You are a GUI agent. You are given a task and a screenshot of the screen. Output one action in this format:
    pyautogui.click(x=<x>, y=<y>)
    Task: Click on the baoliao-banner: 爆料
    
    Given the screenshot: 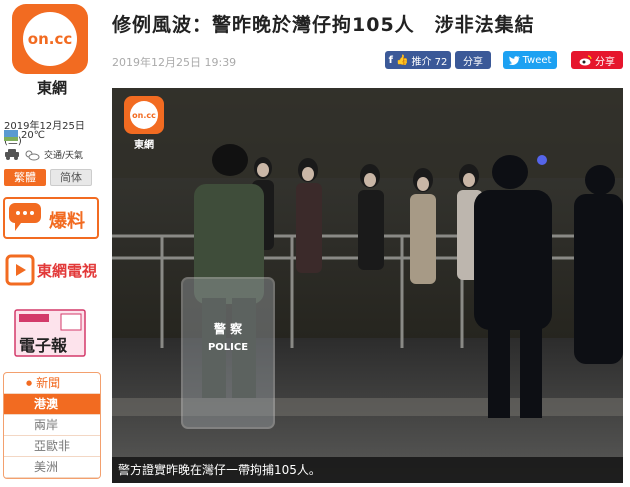 What is the action you would take?
    pyautogui.click(x=51, y=218)
    